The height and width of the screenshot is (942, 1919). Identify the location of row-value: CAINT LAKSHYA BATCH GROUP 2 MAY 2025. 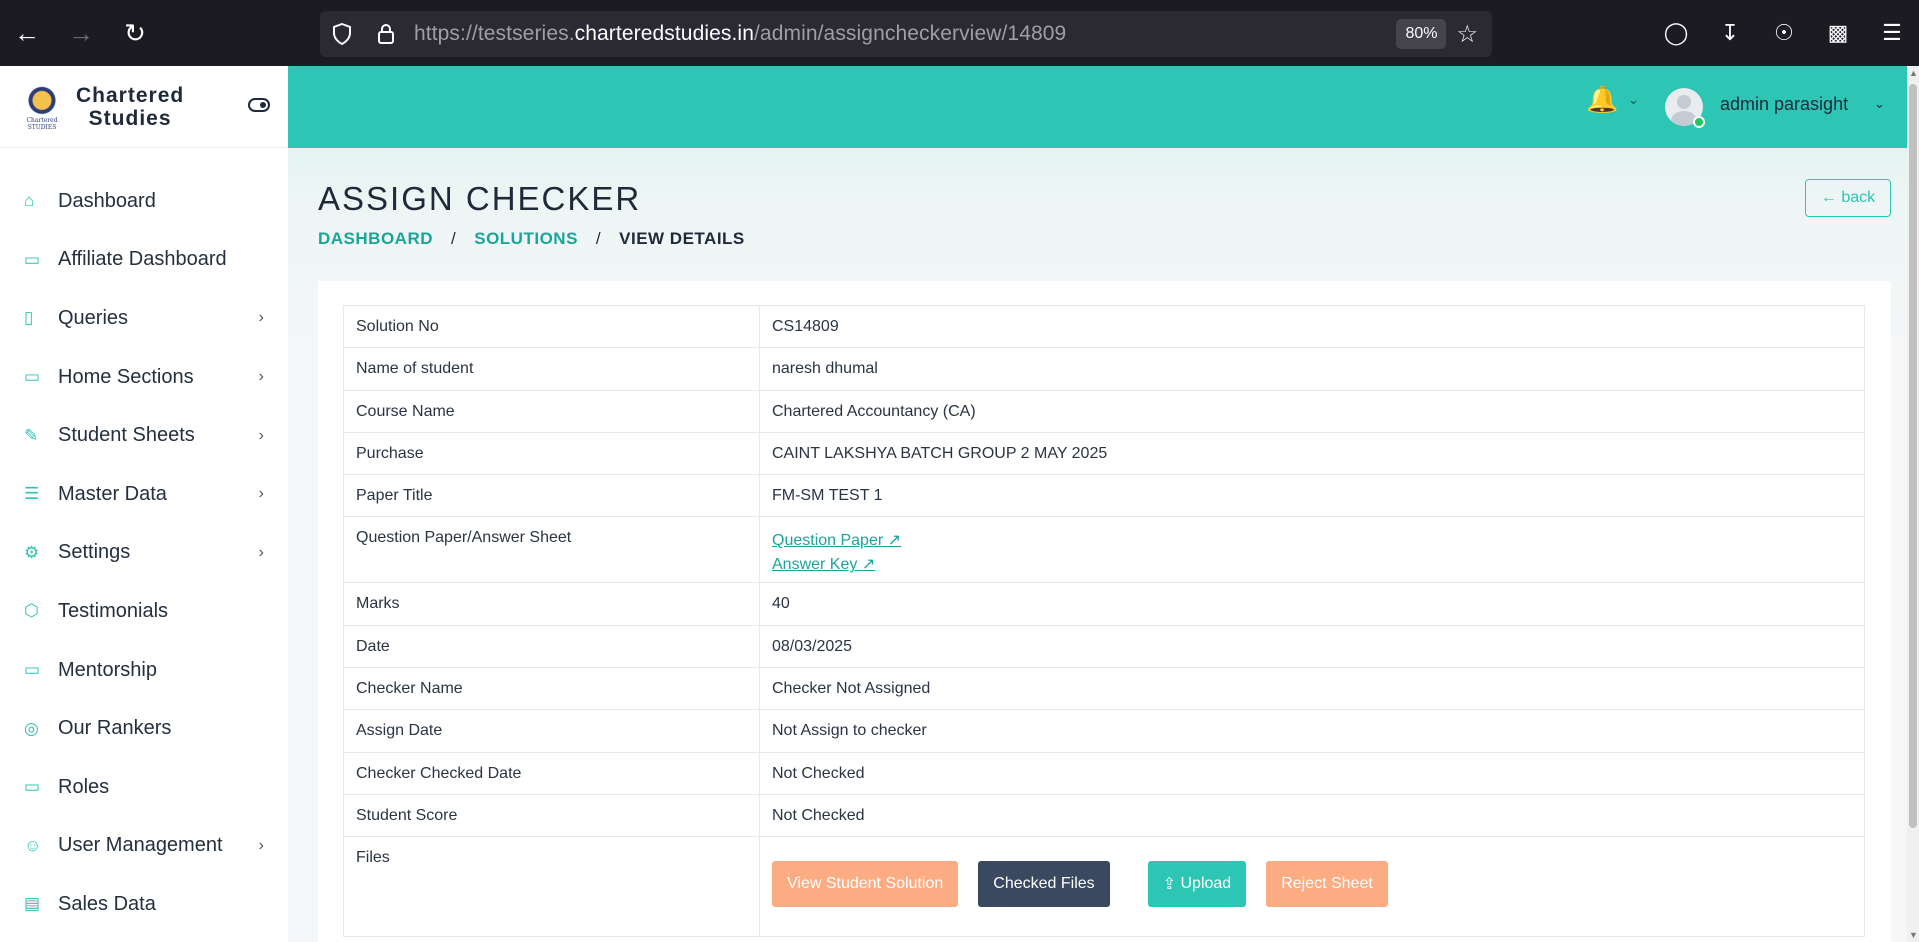
(1312, 453).